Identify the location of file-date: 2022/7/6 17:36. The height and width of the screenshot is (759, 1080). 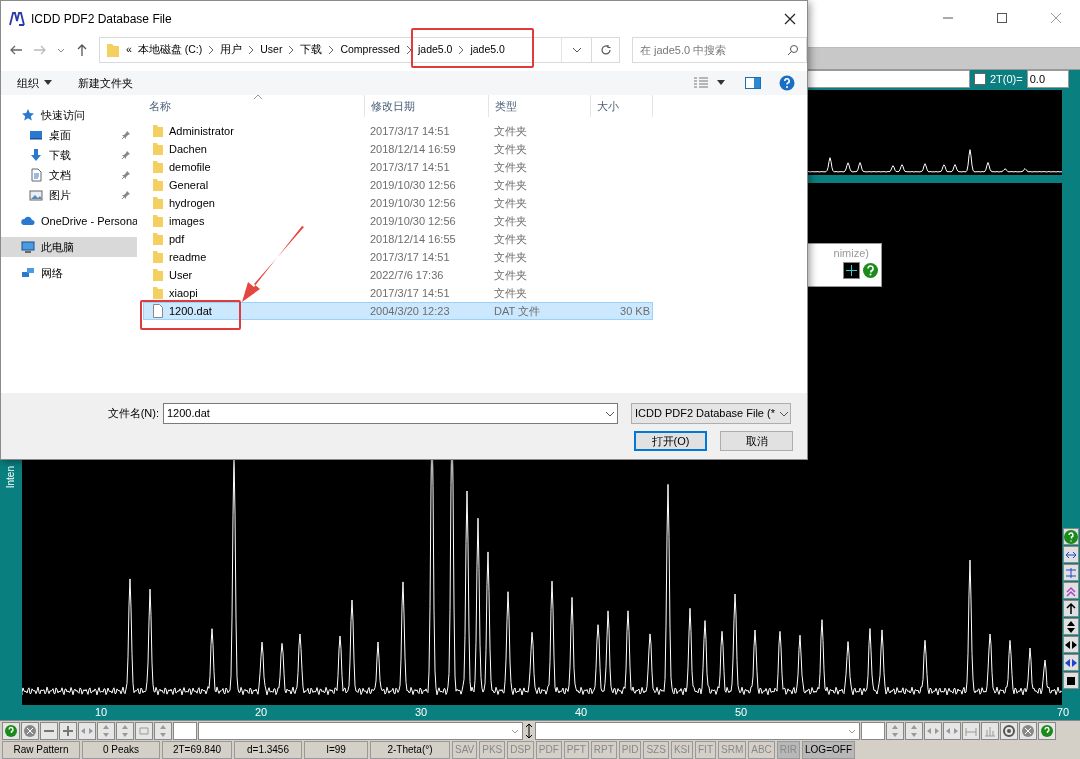
(407, 275).